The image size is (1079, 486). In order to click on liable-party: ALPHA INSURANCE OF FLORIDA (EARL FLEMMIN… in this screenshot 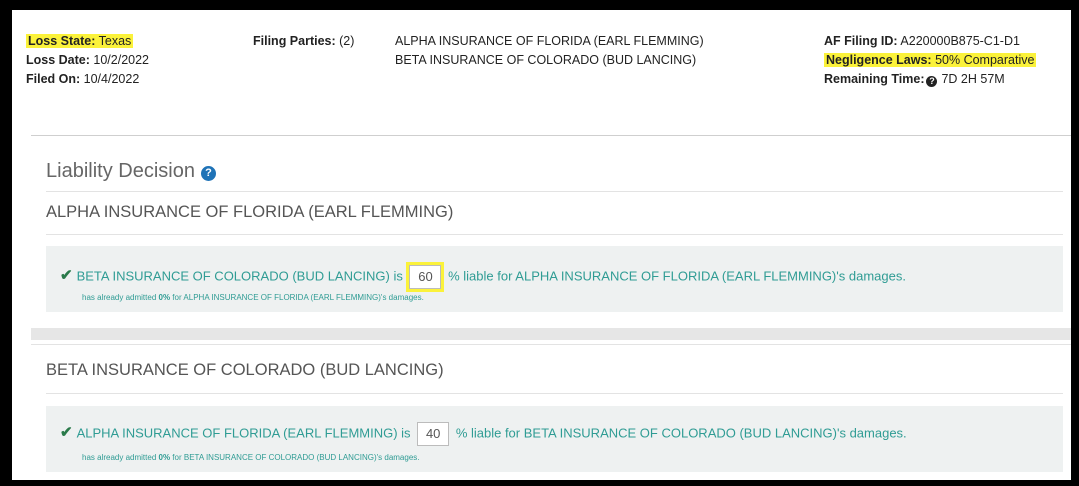, I will do `click(237, 433)`.